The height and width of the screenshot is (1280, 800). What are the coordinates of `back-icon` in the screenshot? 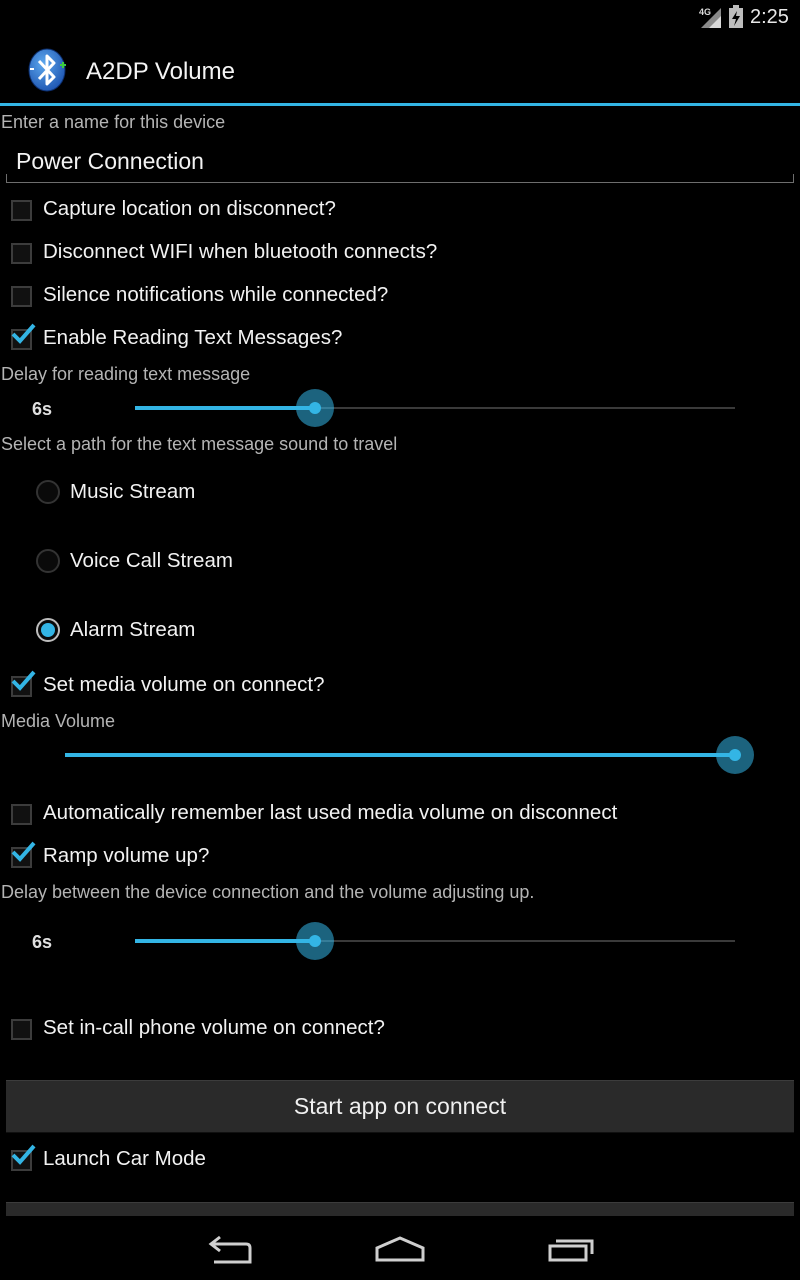 It's located at (230, 1248).